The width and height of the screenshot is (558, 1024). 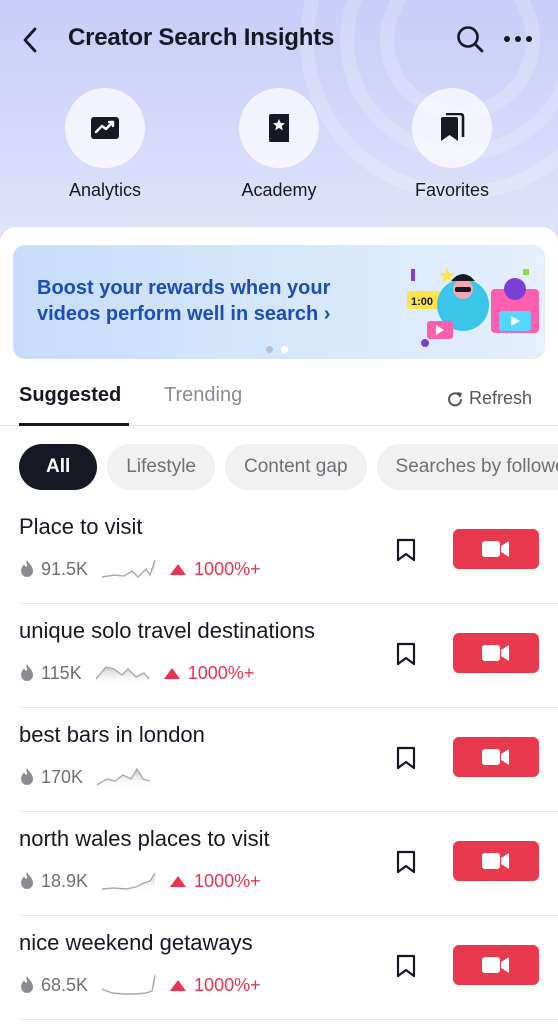 I want to click on view-count: 115K, so click(x=61, y=672).